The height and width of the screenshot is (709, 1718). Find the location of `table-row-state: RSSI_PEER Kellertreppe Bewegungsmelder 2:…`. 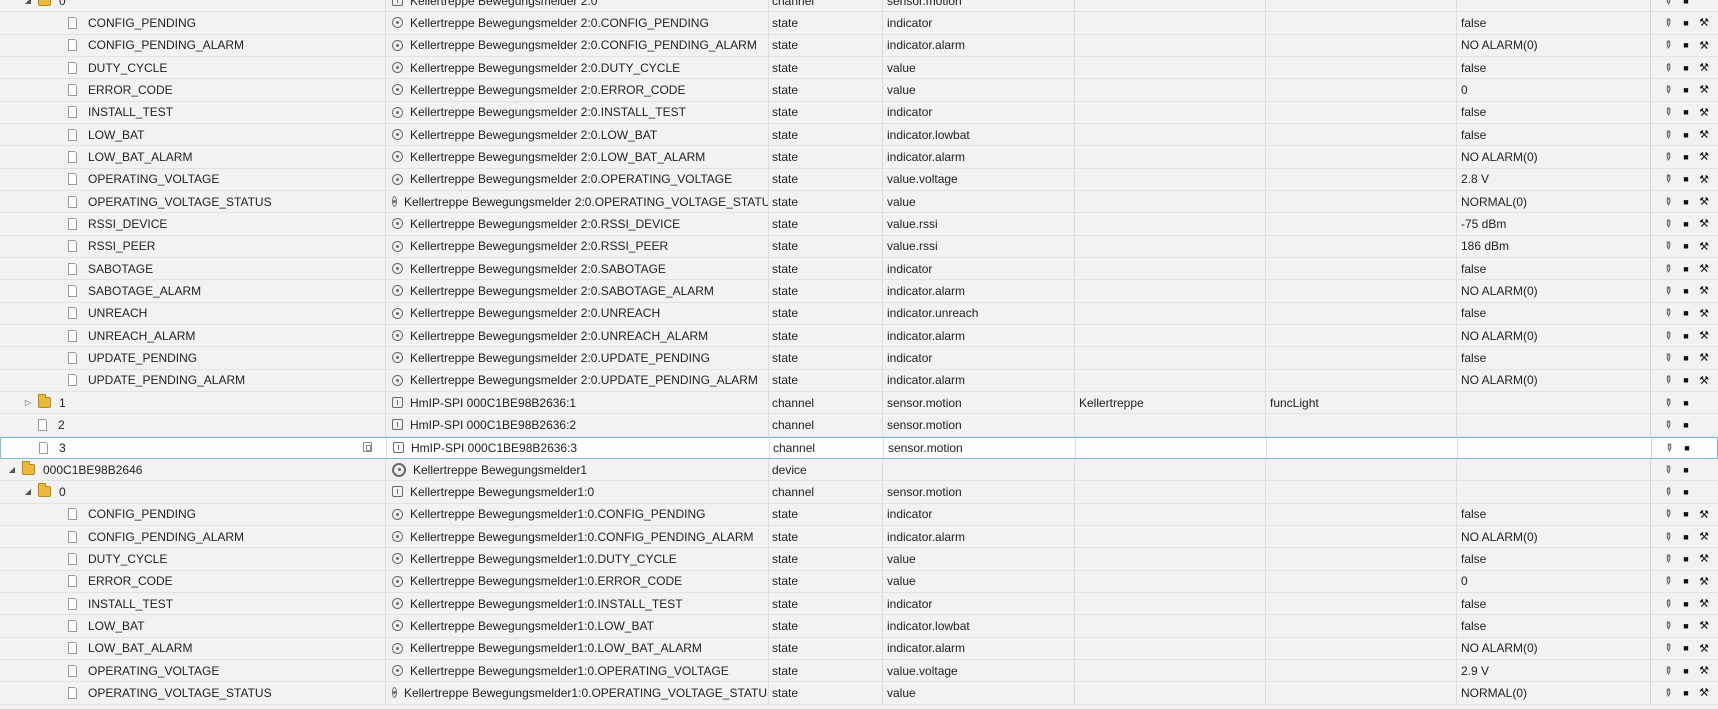

table-row-state: RSSI_PEER Kellertreppe Bewegungsmelder 2:… is located at coordinates (859, 246).